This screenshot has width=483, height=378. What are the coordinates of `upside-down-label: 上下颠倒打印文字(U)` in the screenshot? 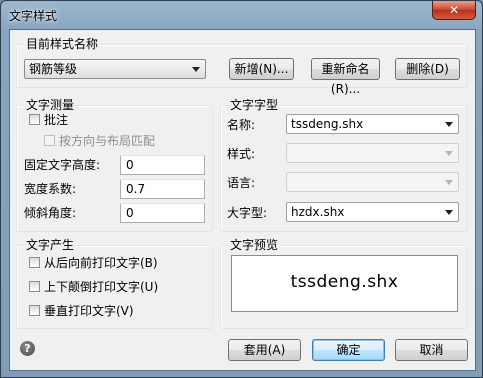 It's located at (101, 287).